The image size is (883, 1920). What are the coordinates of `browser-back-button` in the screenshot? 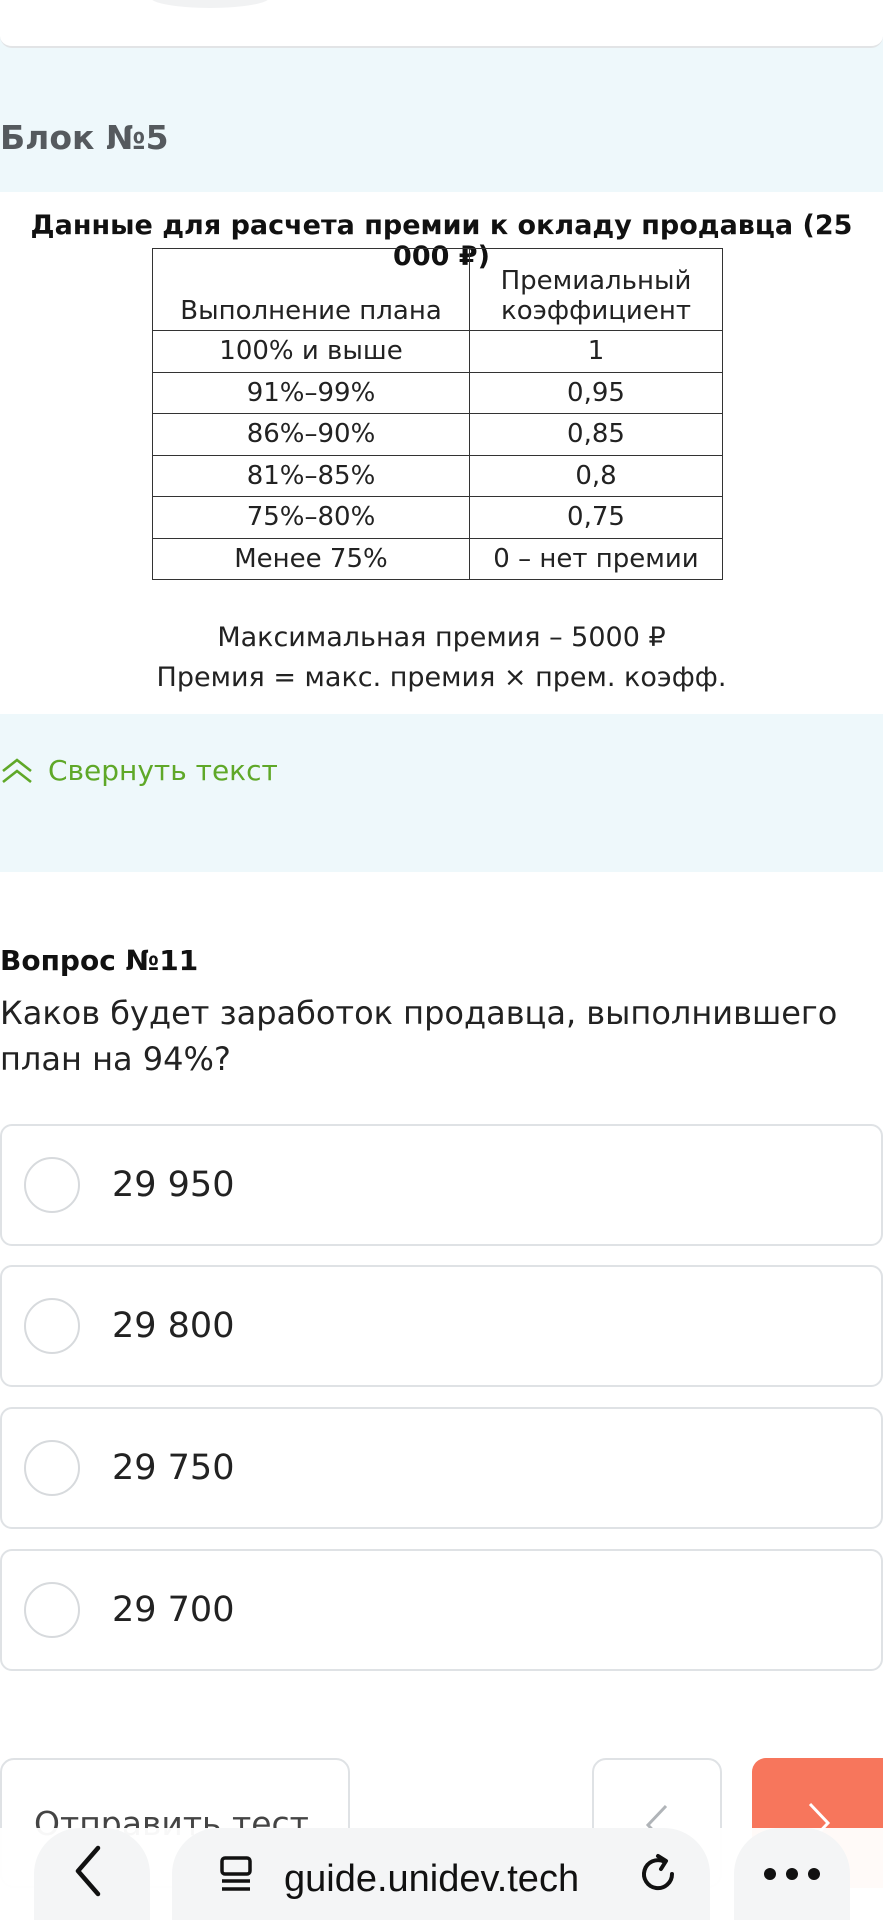 It's located at (92, 1874).